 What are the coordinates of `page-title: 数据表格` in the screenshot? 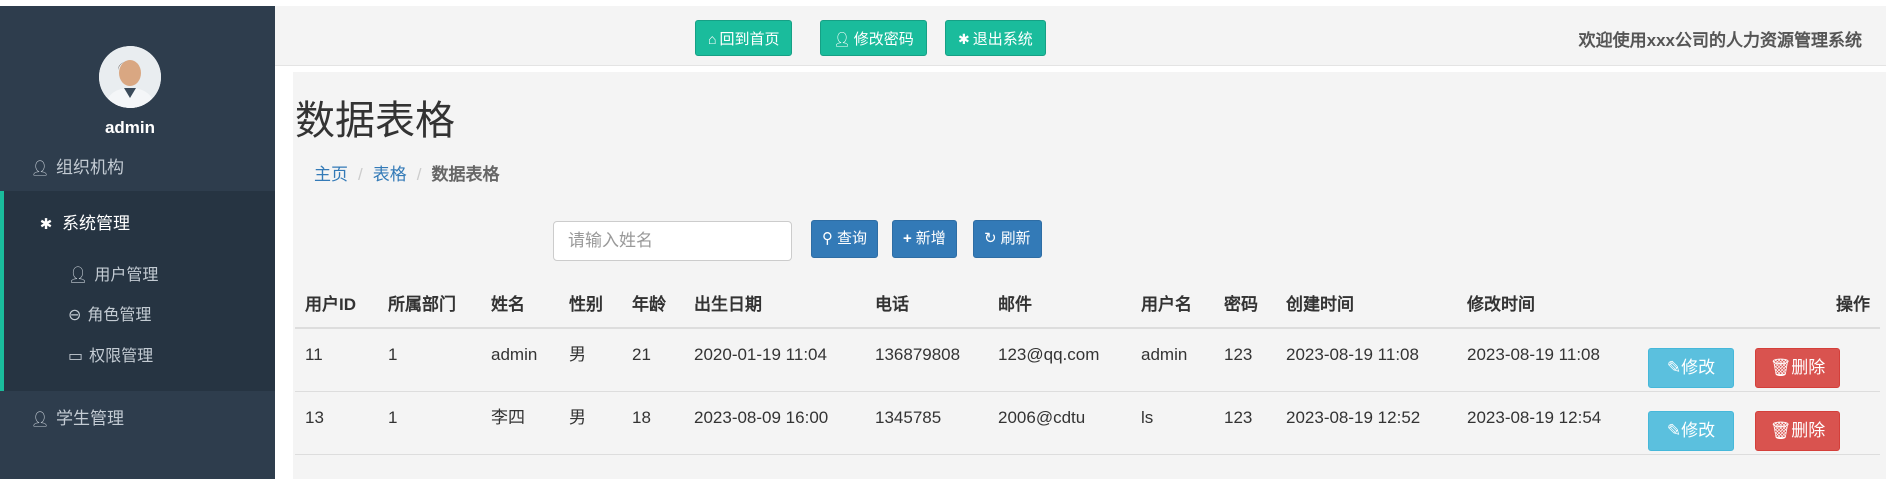 It's located at (375, 121).